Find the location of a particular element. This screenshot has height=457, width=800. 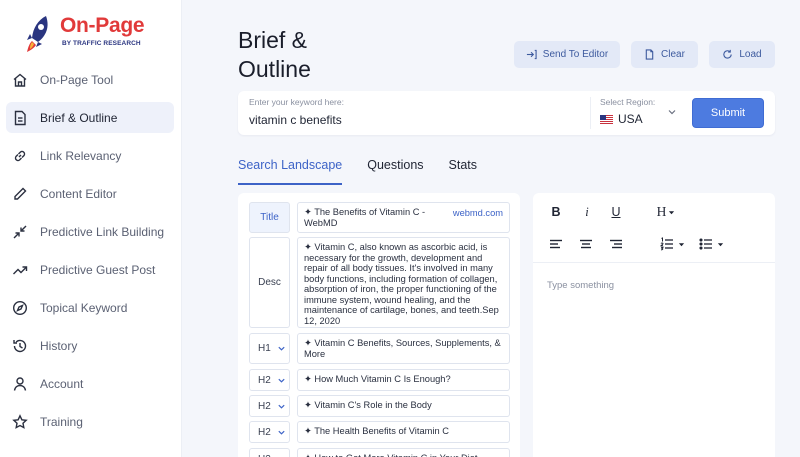

heading-level-select: H1 is located at coordinates (269, 348).